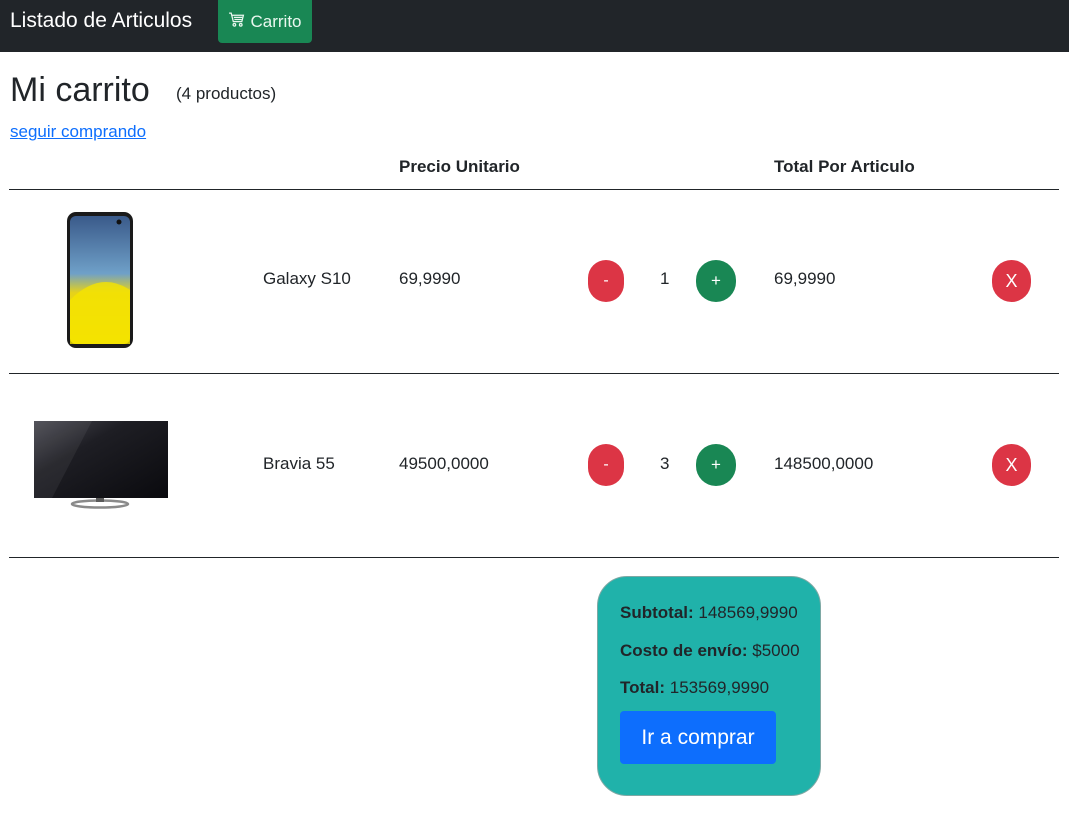  What do you see at coordinates (307, 278) in the screenshot?
I see `row-product-name: Galaxy S10` at bounding box center [307, 278].